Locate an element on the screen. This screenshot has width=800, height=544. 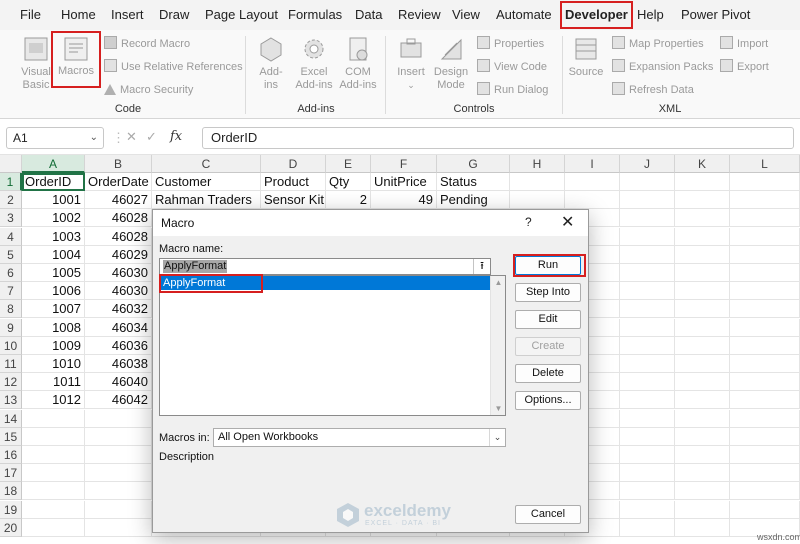
menu-developer: Developer is located at coordinates (596, 15).